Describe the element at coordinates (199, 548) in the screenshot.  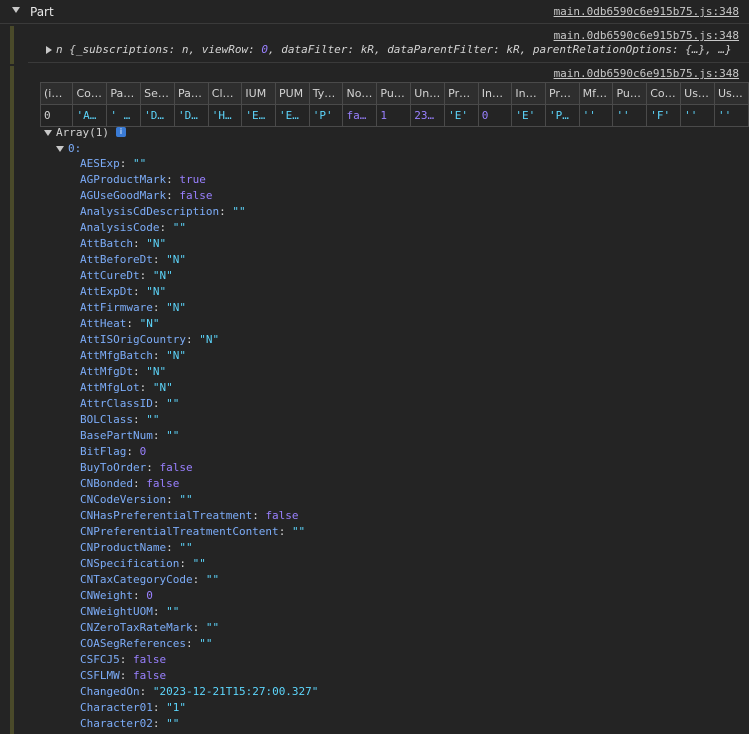
I see `property-row: CNProductName: ""` at that location.